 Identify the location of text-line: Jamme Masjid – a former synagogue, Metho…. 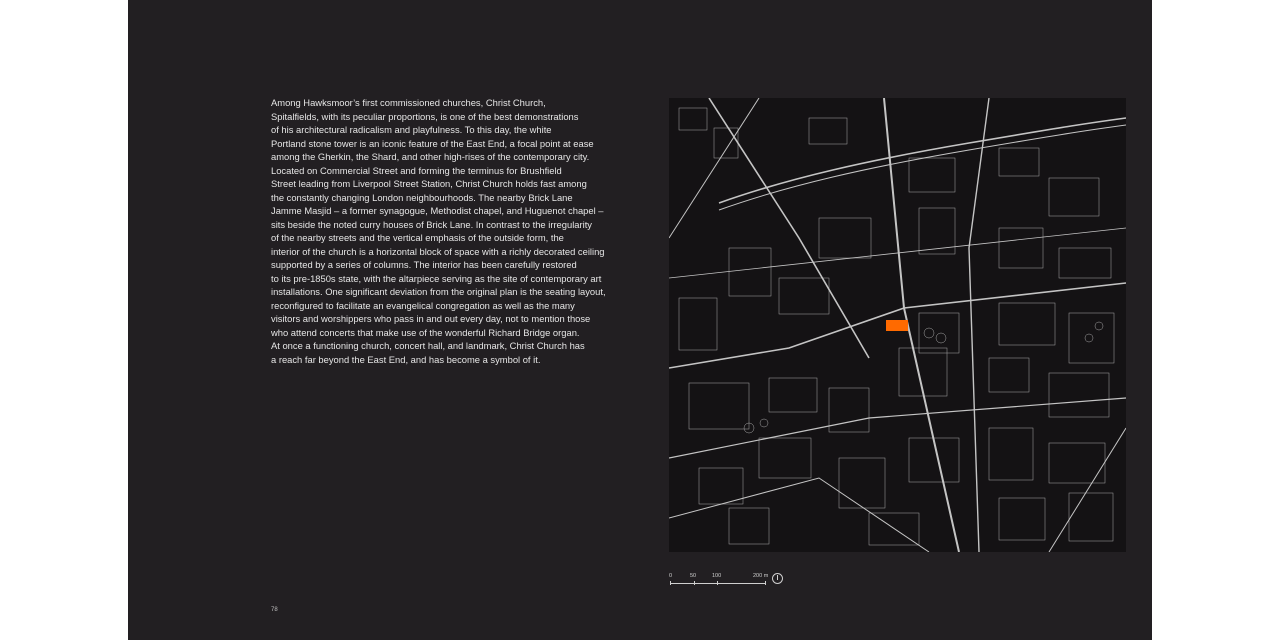
(437, 210).